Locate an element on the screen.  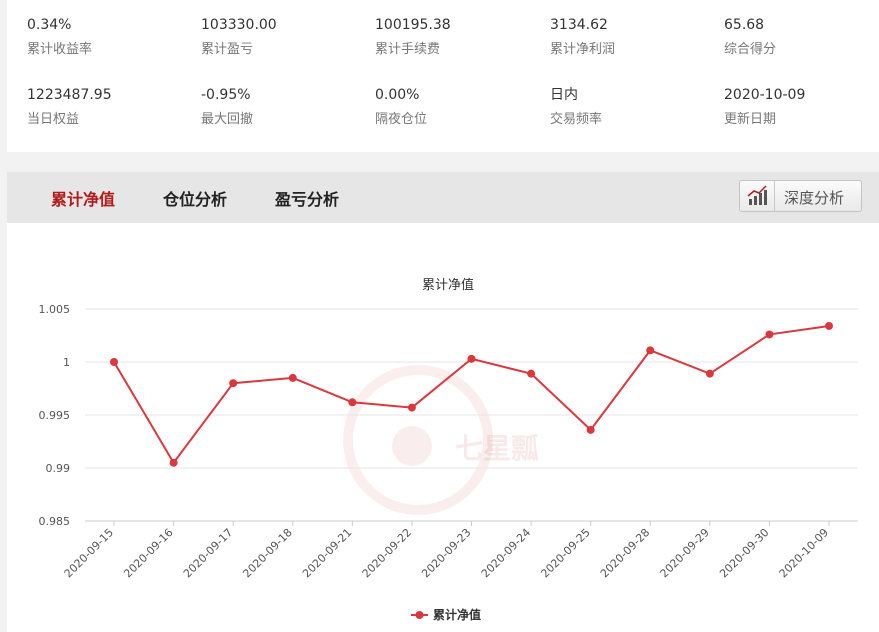
x-tick-label: 2020-10-09 is located at coordinates (804, 553).